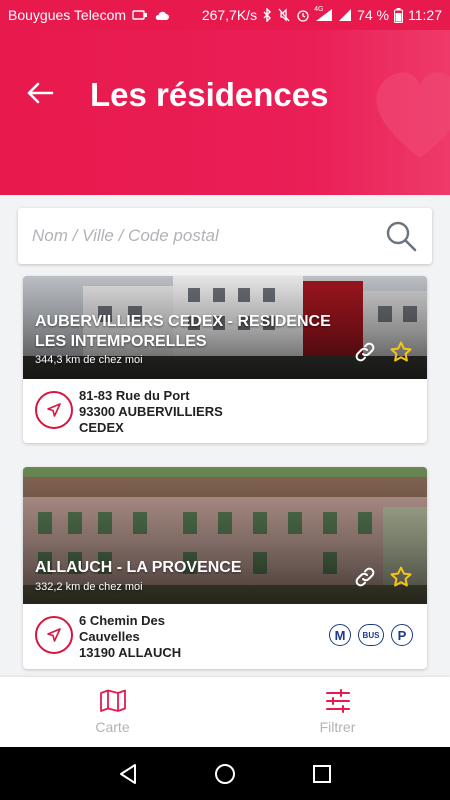  I want to click on residence-distance: 332,2 km de chez moi, so click(89, 587).